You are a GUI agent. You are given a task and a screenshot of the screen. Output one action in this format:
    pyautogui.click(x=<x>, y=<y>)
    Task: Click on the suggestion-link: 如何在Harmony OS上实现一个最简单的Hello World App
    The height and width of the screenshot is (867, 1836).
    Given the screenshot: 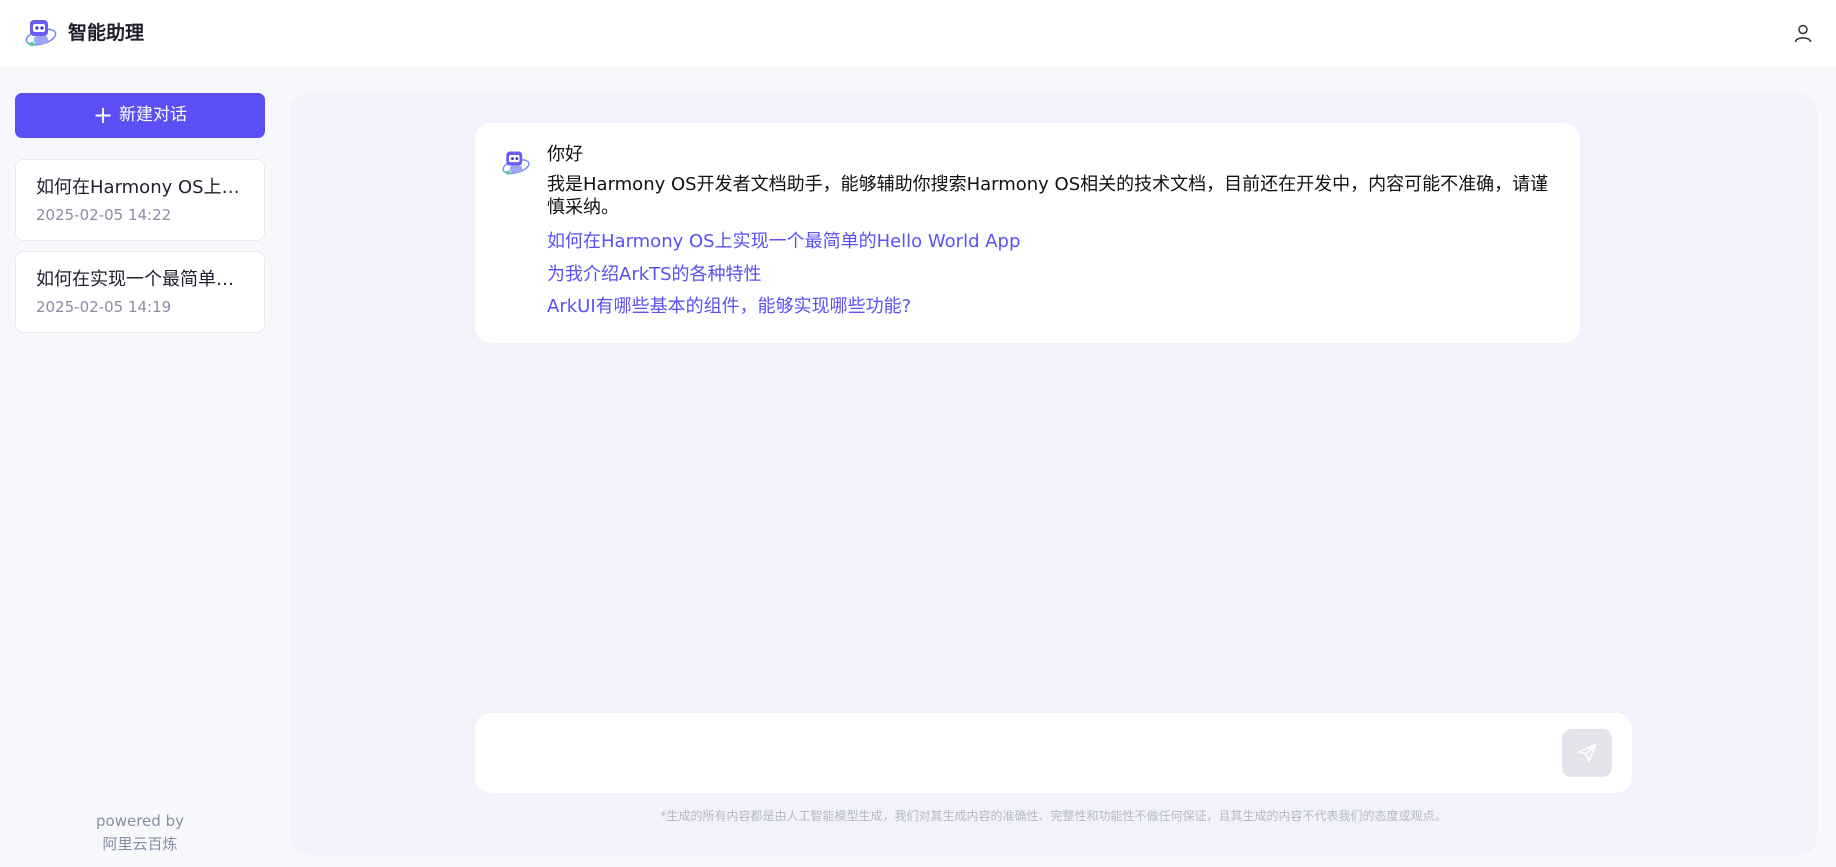 What is the action you would take?
    pyautogui.click(x=783, y=242)
    